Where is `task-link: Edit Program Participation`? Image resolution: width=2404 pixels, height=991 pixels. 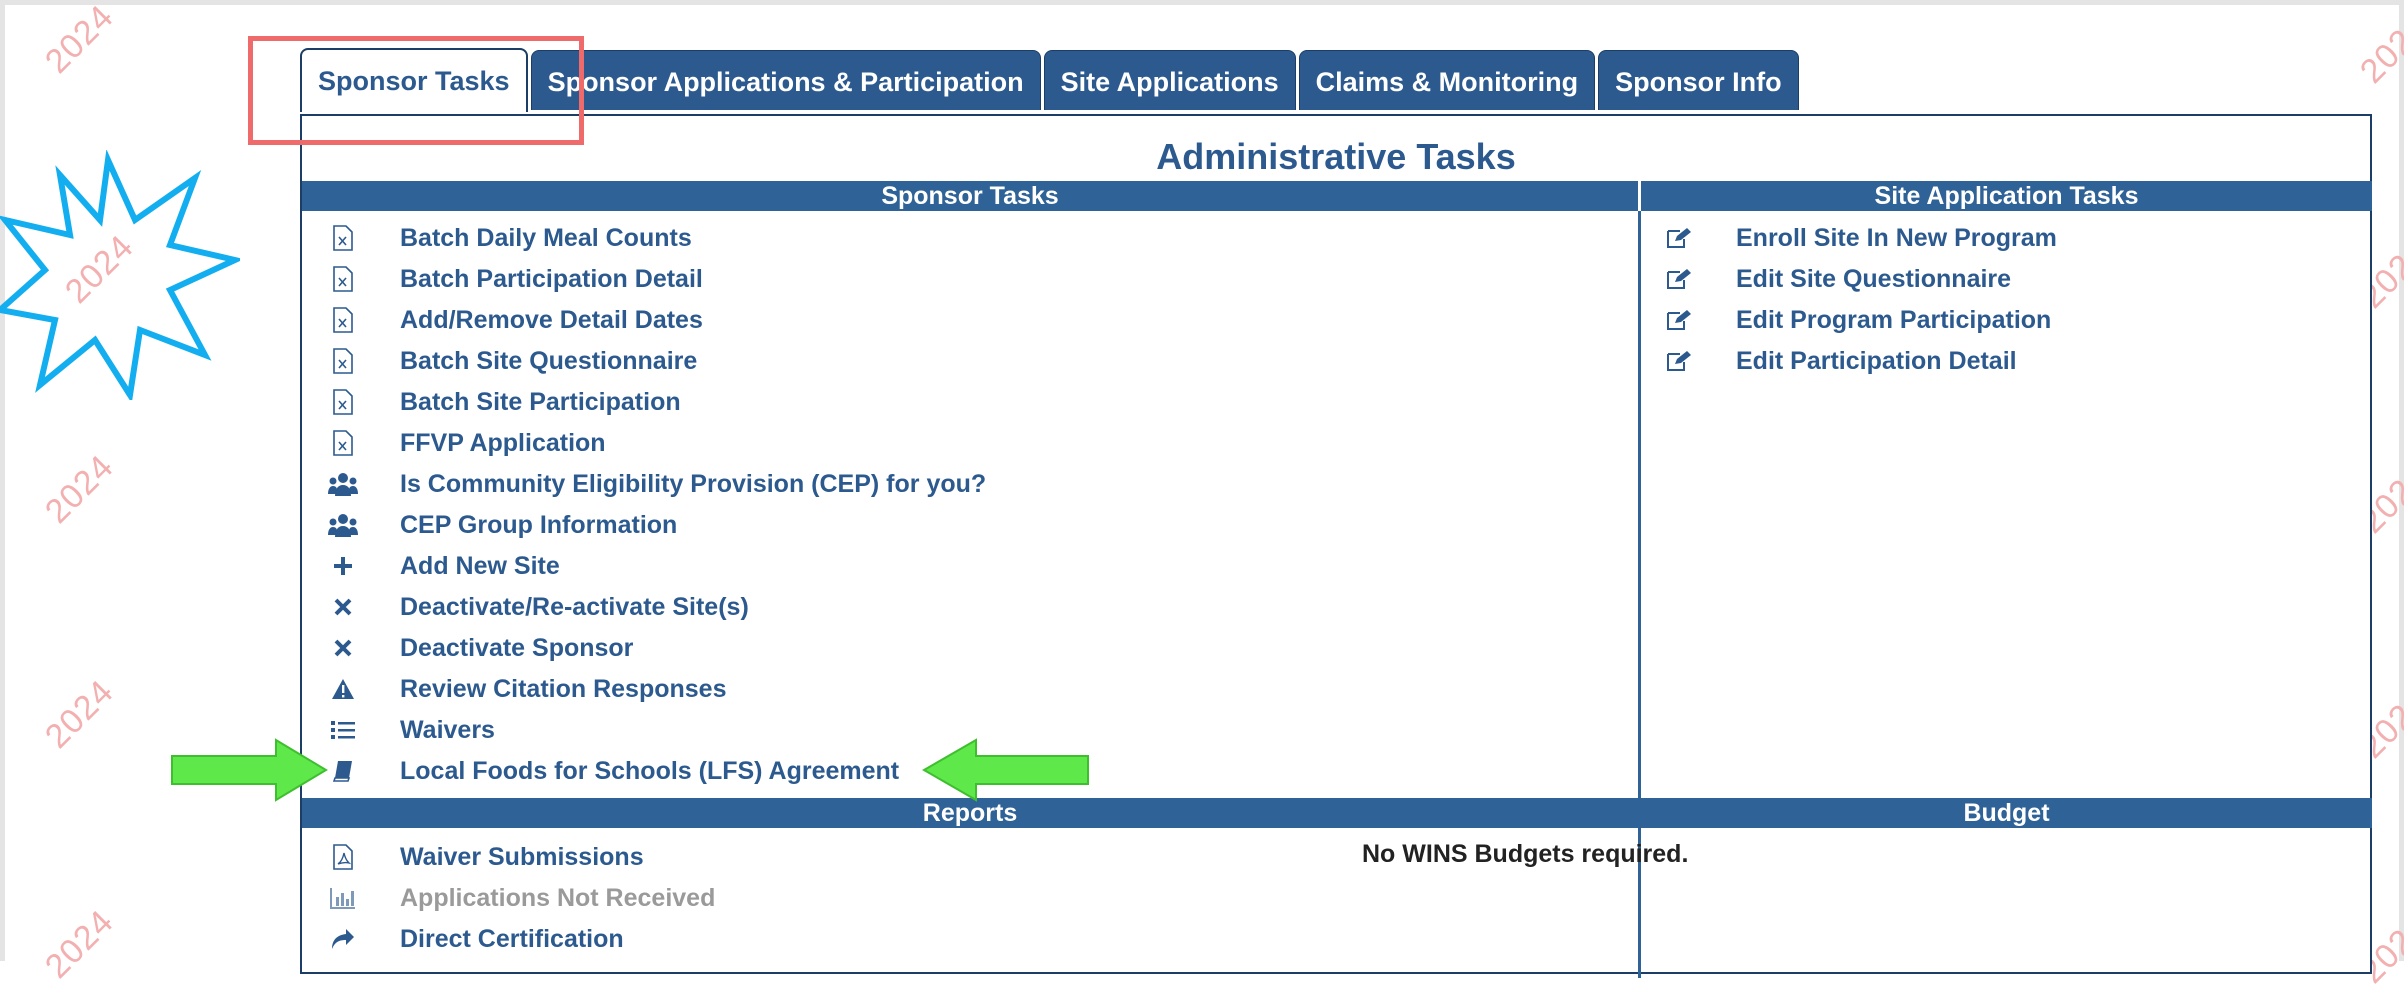 task-link: Edit Program Participation is located at coordinates (1893, 320).